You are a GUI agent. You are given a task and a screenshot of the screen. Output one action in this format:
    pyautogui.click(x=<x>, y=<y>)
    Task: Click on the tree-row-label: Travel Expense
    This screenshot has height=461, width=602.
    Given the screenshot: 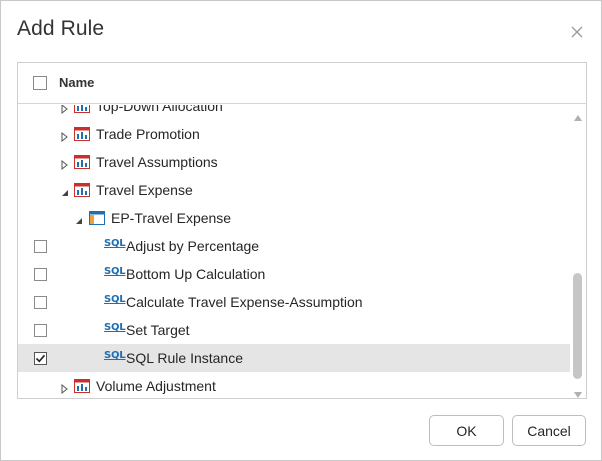 What is the action you would take?
    pyautogui.click(x=144, y=190)
    